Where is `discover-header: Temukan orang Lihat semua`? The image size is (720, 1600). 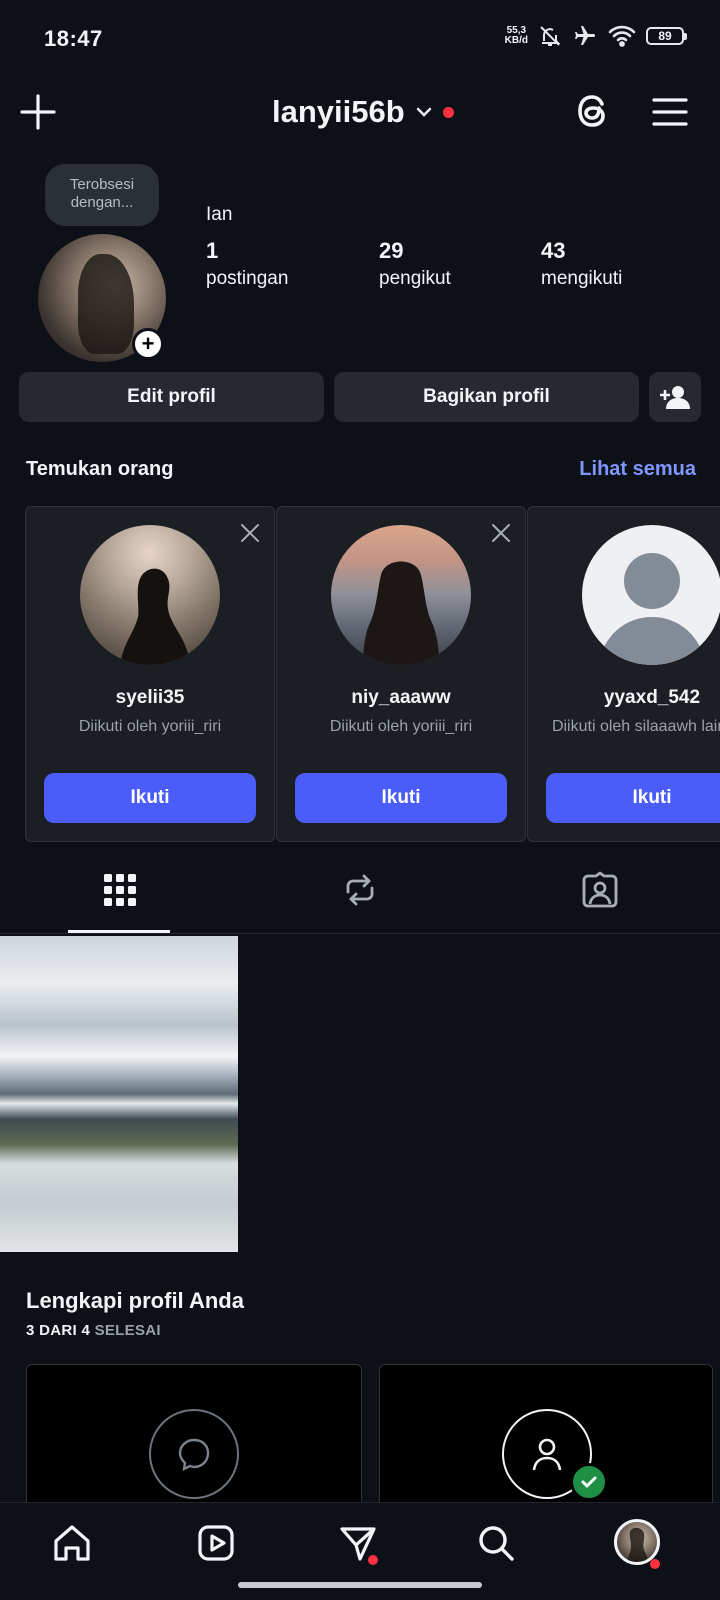
discover-header: Temukan orang Lihat semua is located at coordinates (361, 469).